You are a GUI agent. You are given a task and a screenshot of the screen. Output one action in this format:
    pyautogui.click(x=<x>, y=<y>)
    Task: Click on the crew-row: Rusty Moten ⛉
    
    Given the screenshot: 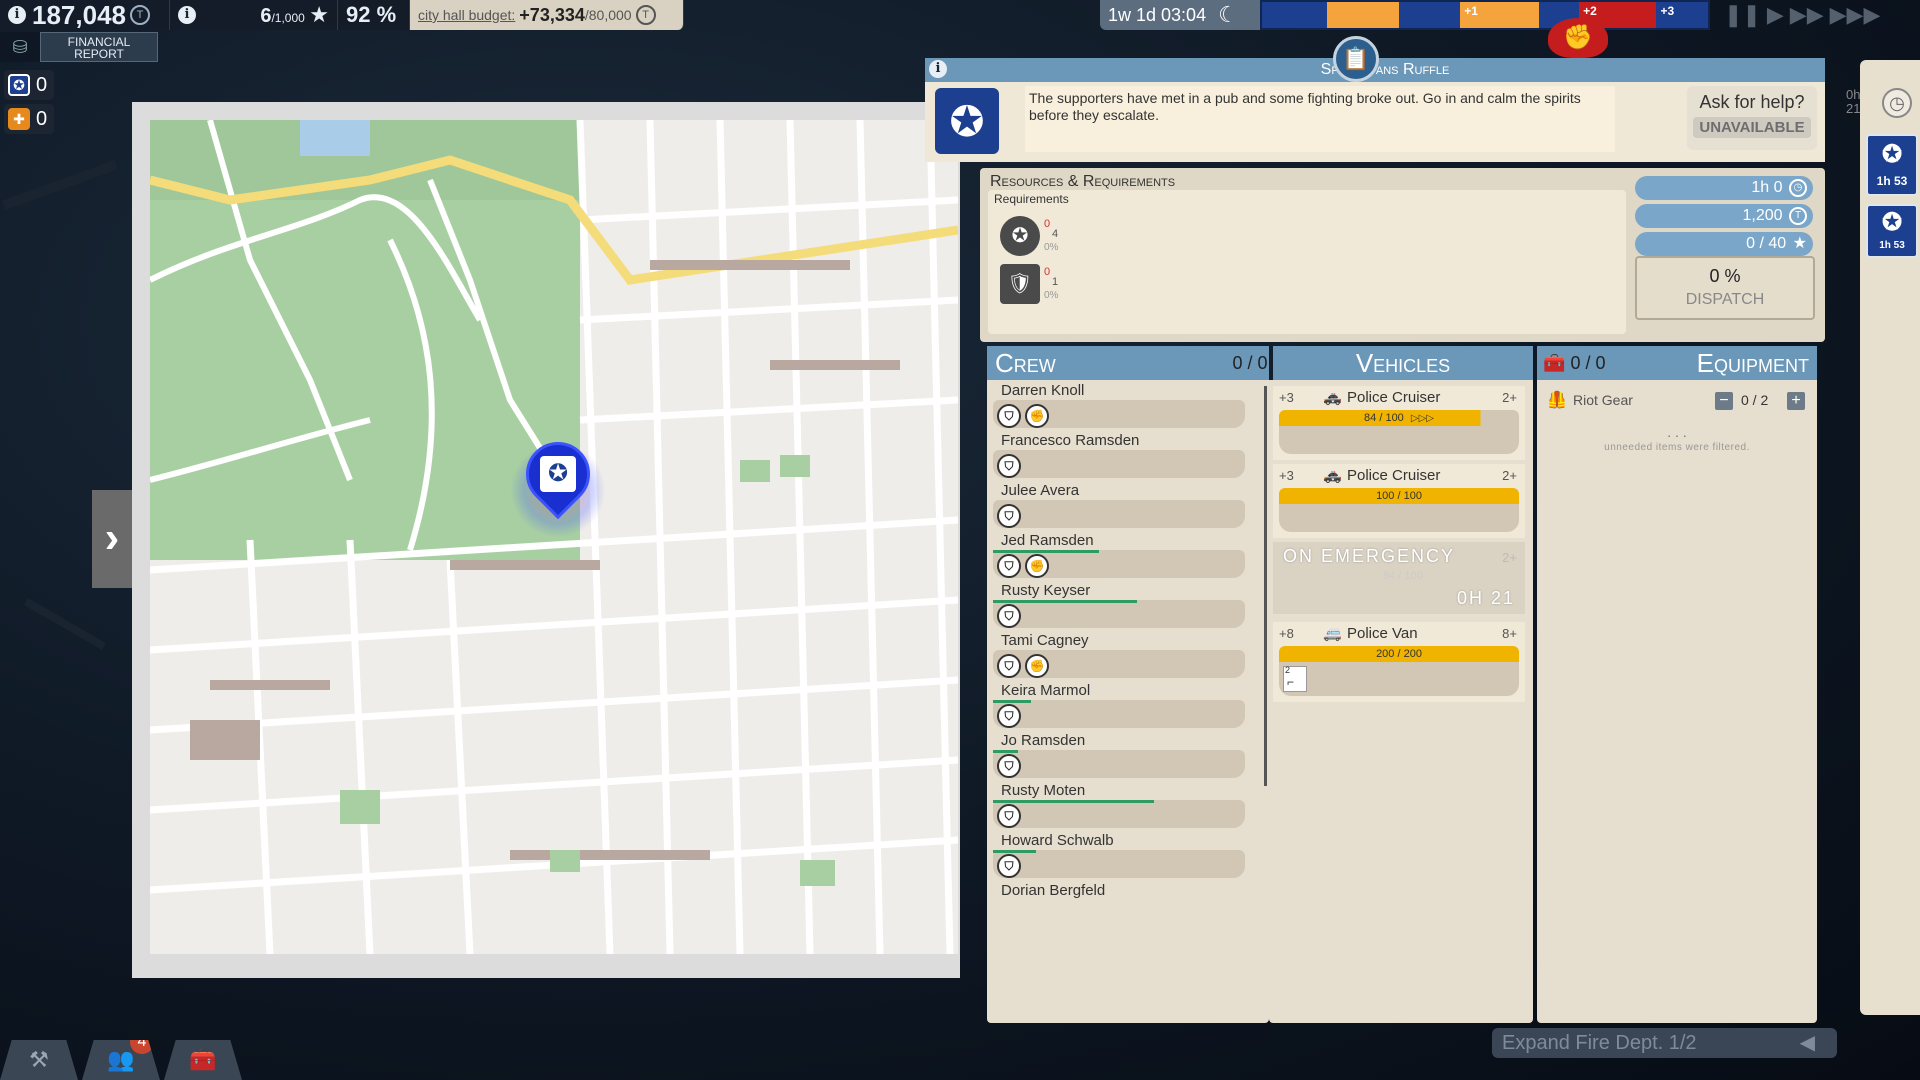 What is the action you would take?
    pyautogui.click(x=1128, y=805)
    